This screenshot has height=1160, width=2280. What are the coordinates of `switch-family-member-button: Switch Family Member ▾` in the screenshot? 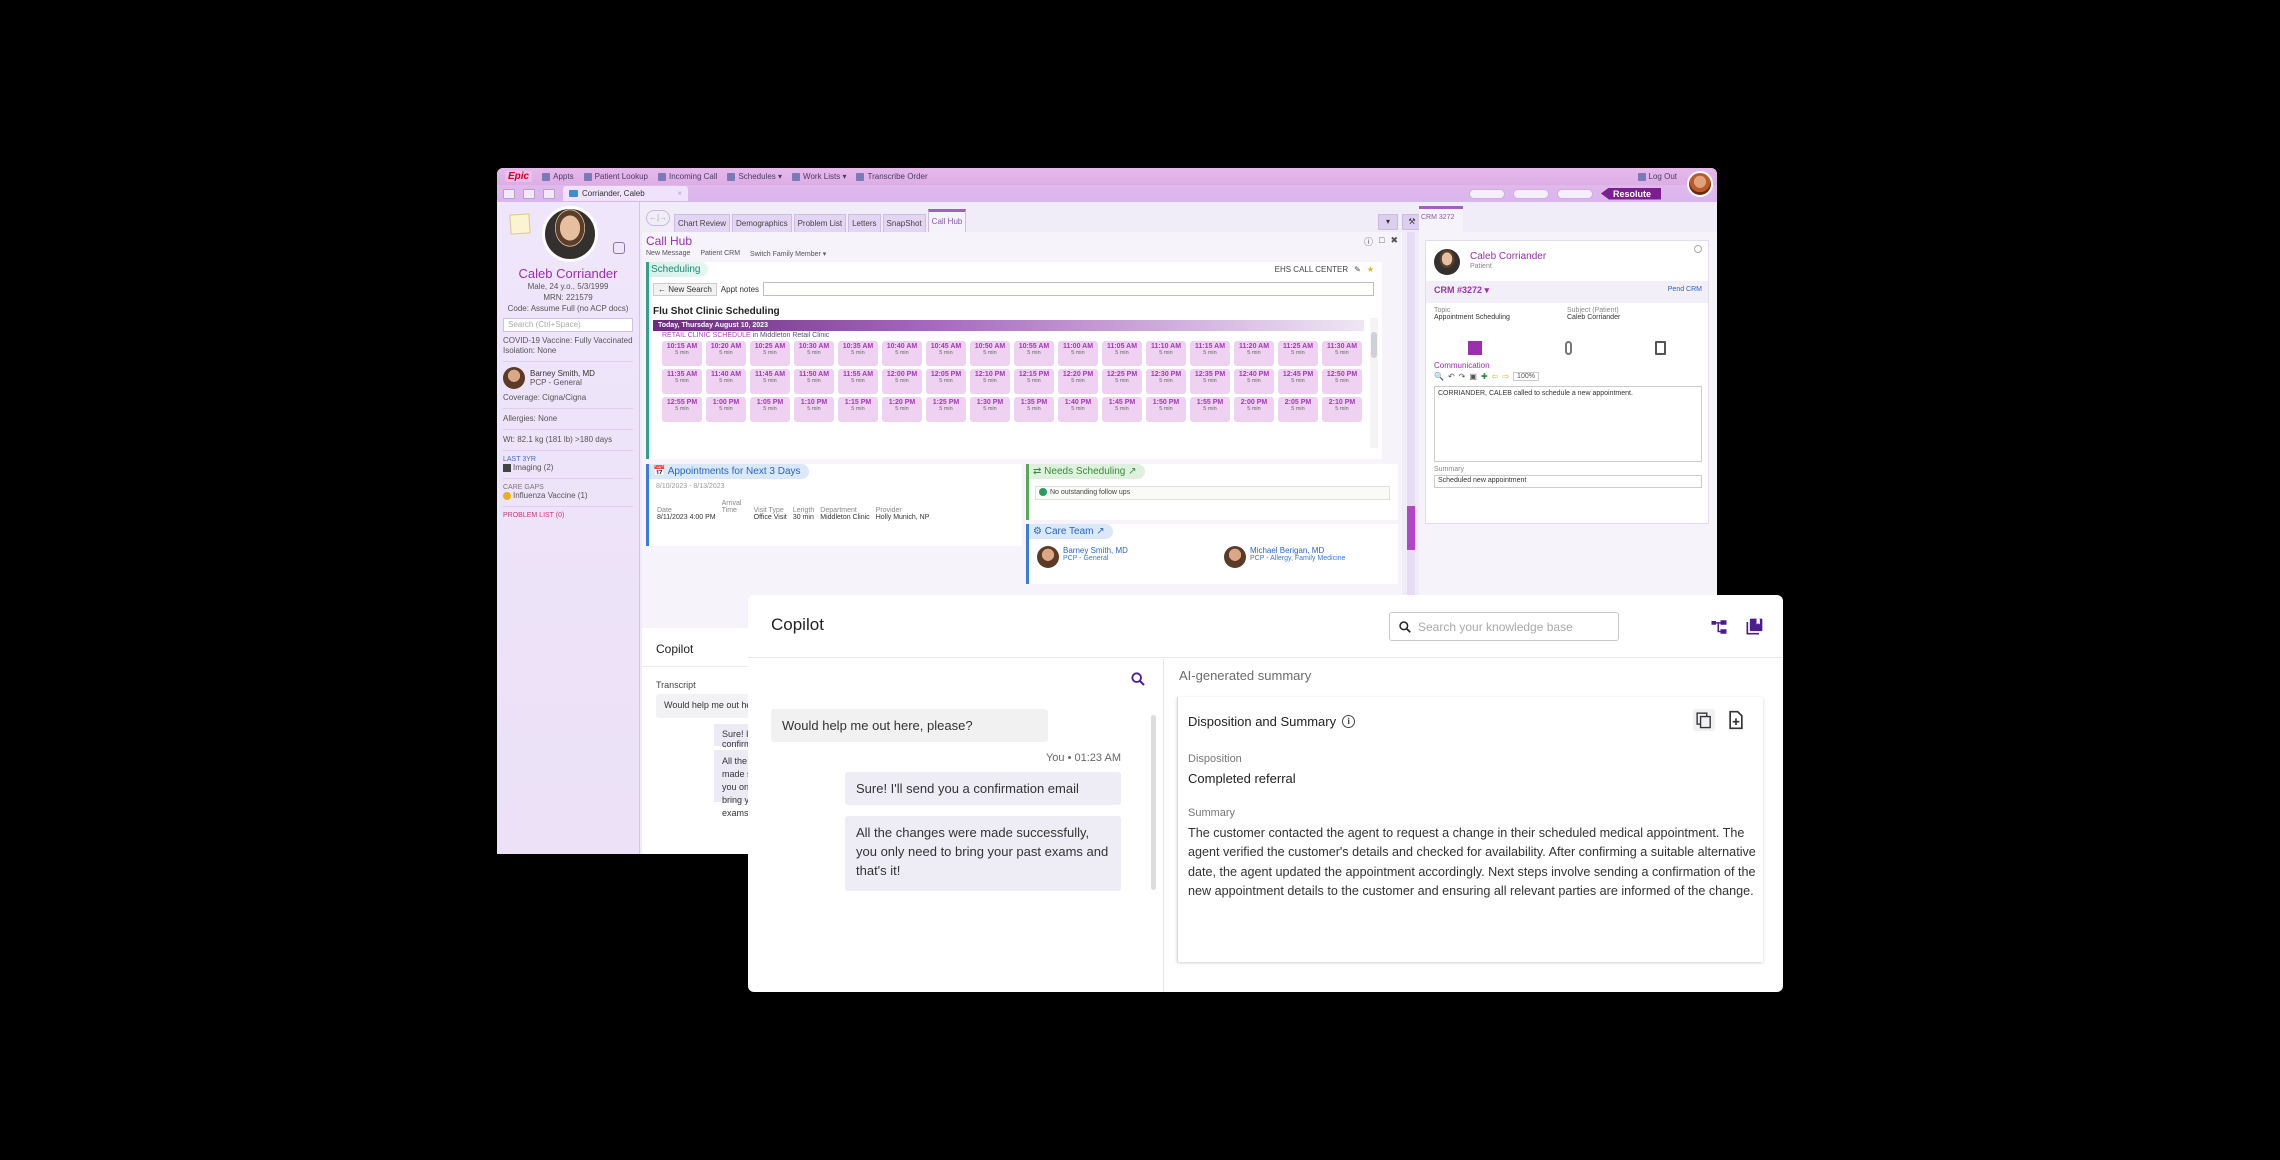 It's located at (788, 254).